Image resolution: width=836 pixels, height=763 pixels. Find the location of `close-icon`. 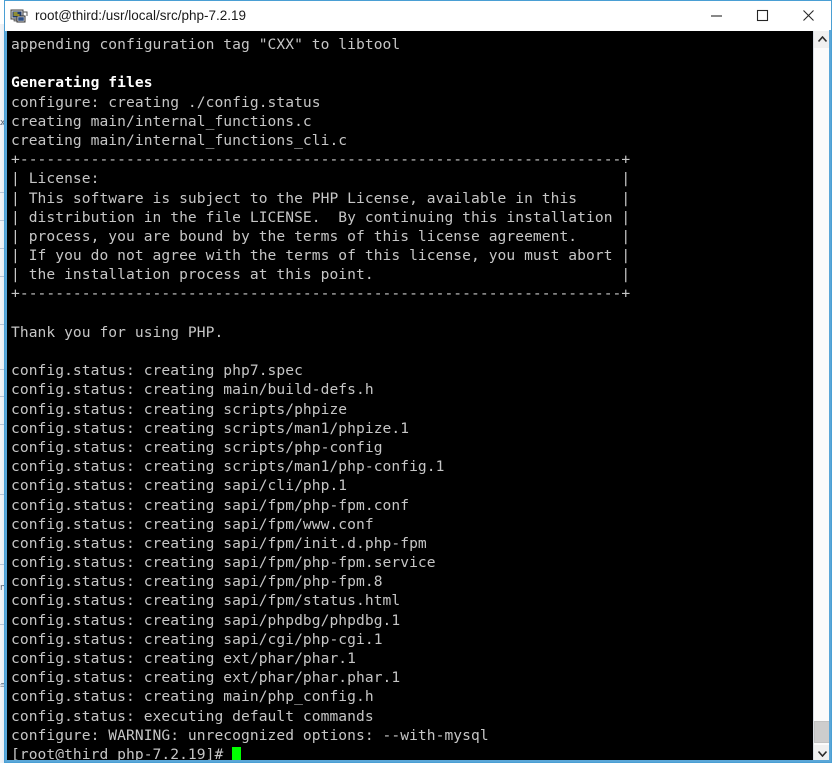

close-icon is located at coordinates (808, 15).